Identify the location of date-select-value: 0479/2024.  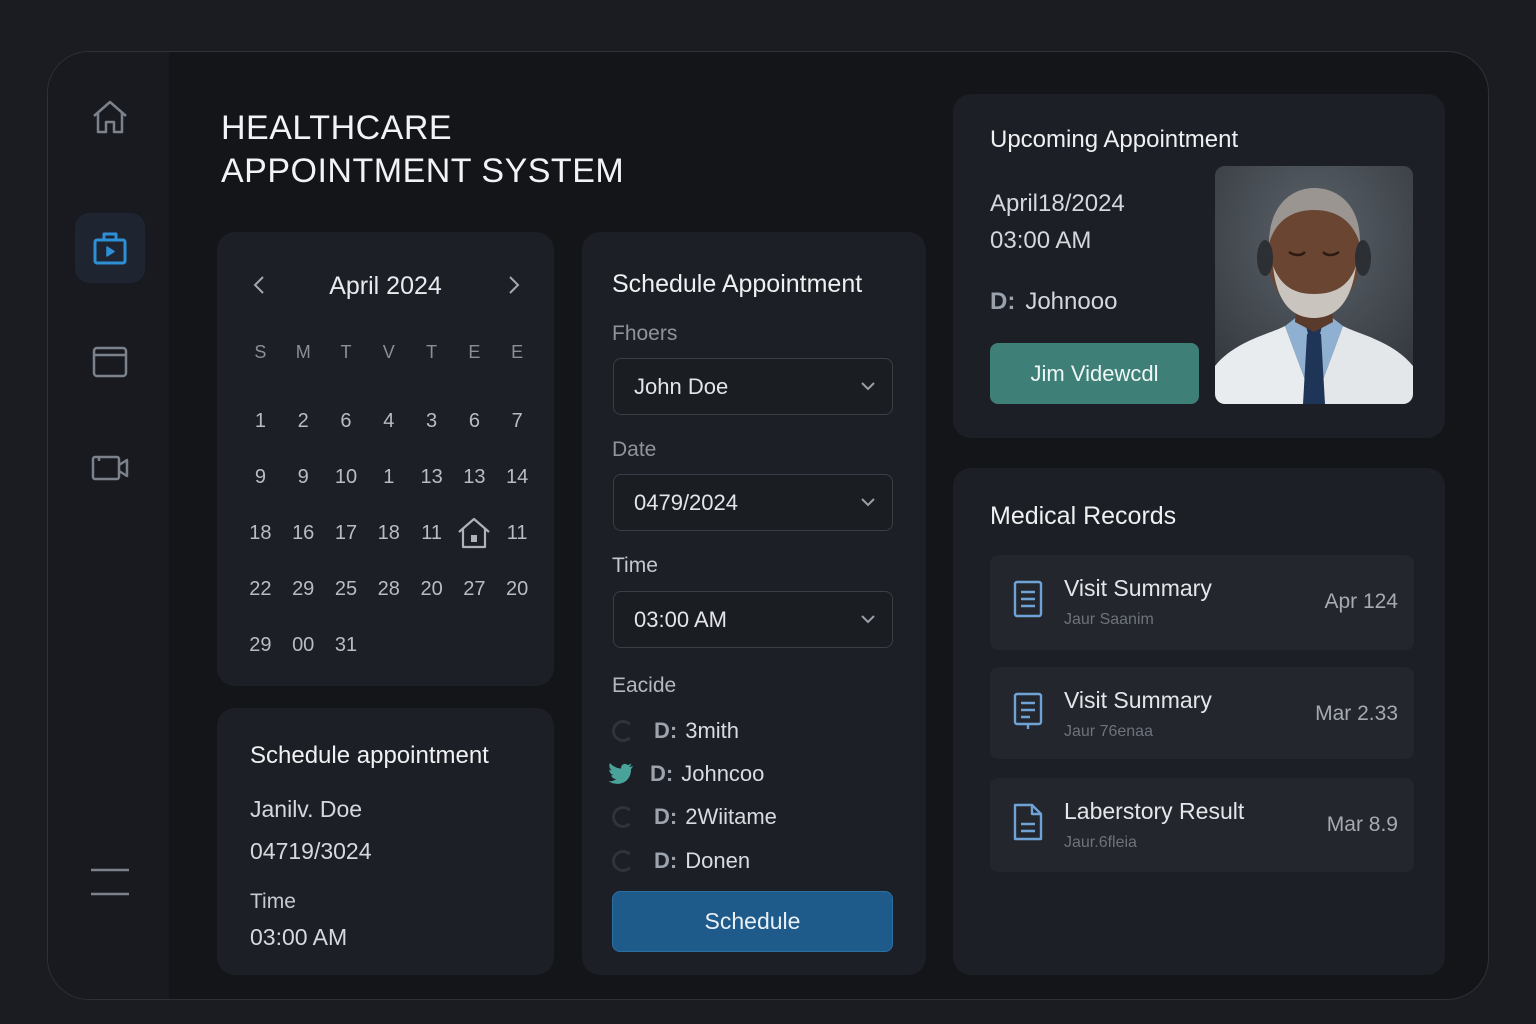
(686, 502).